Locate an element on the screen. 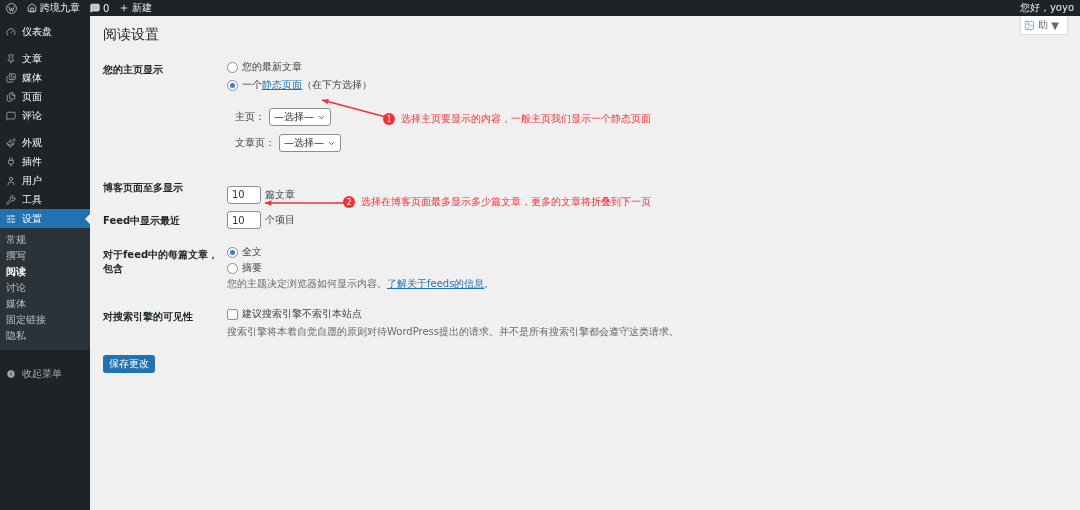 The height and width of the screenshot is (510, 1080). menu-item: 设置 is located at coordinates (45, 218).